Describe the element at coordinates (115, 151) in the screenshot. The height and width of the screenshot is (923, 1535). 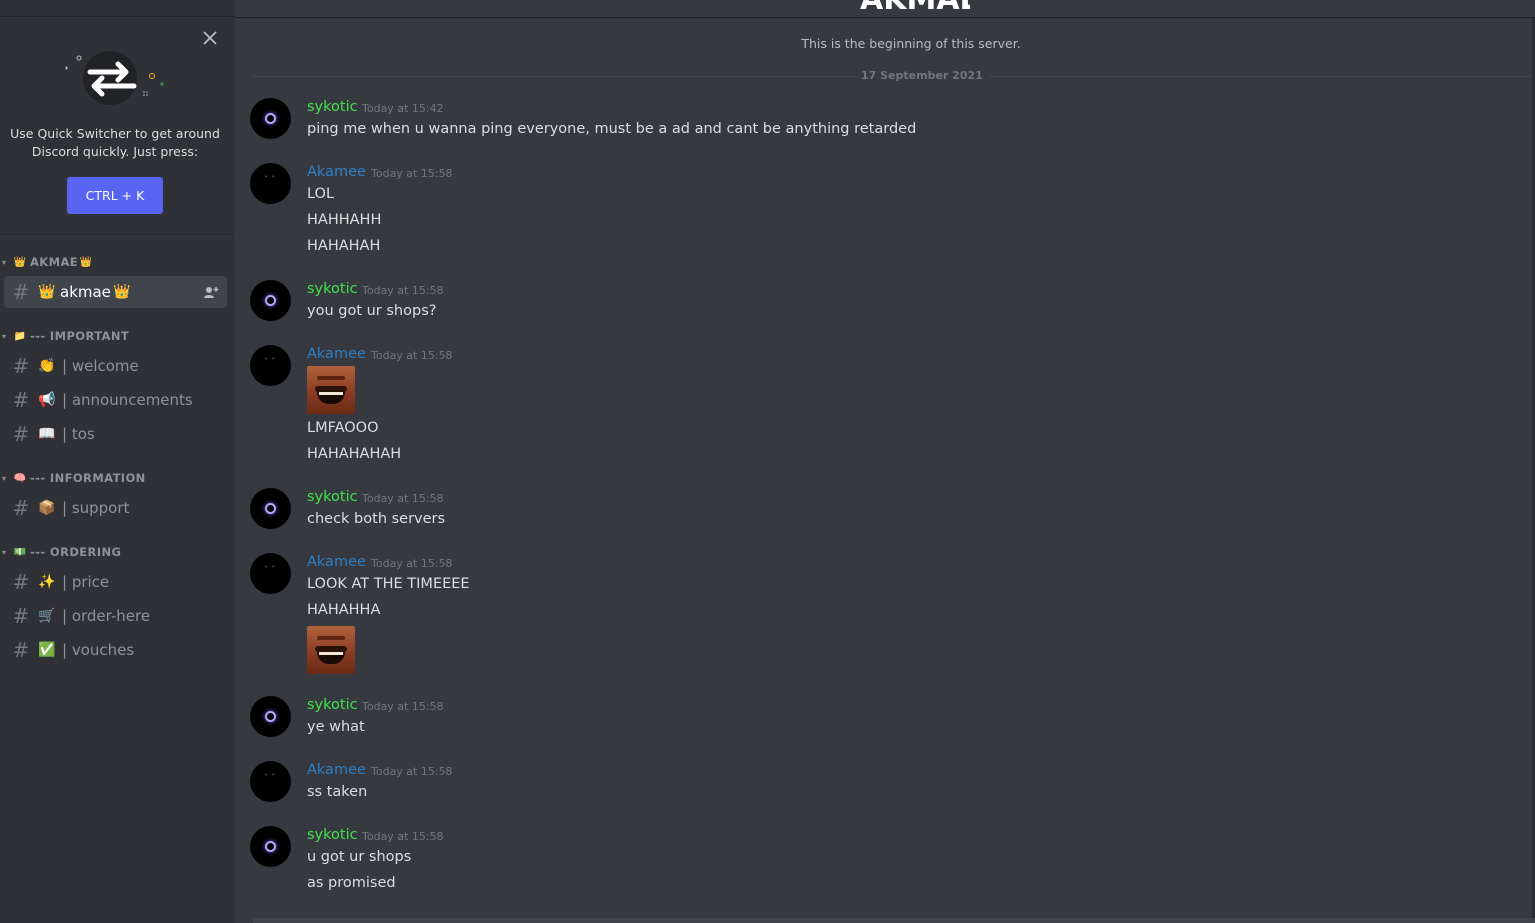
I see `quick-switcher-text-line2: Discord quickly. Just press:` at that location.